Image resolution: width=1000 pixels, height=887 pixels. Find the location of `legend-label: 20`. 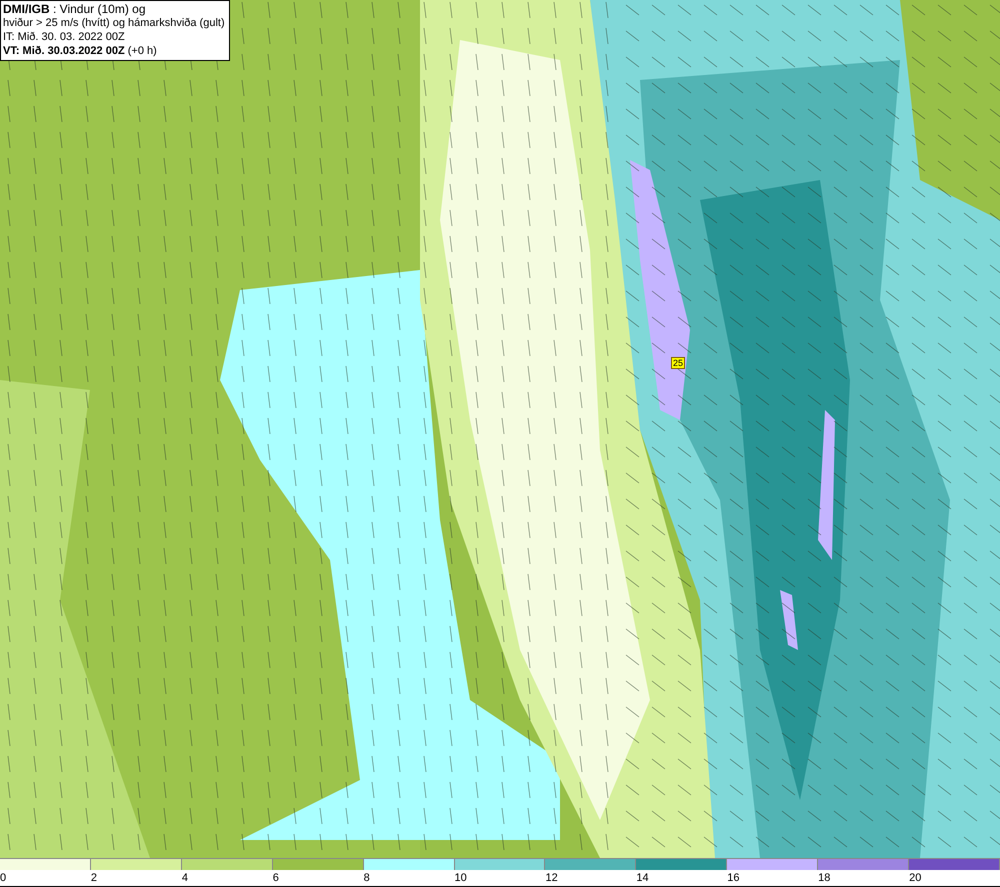

legend-label: 20 is located at coordinates (915, 878).